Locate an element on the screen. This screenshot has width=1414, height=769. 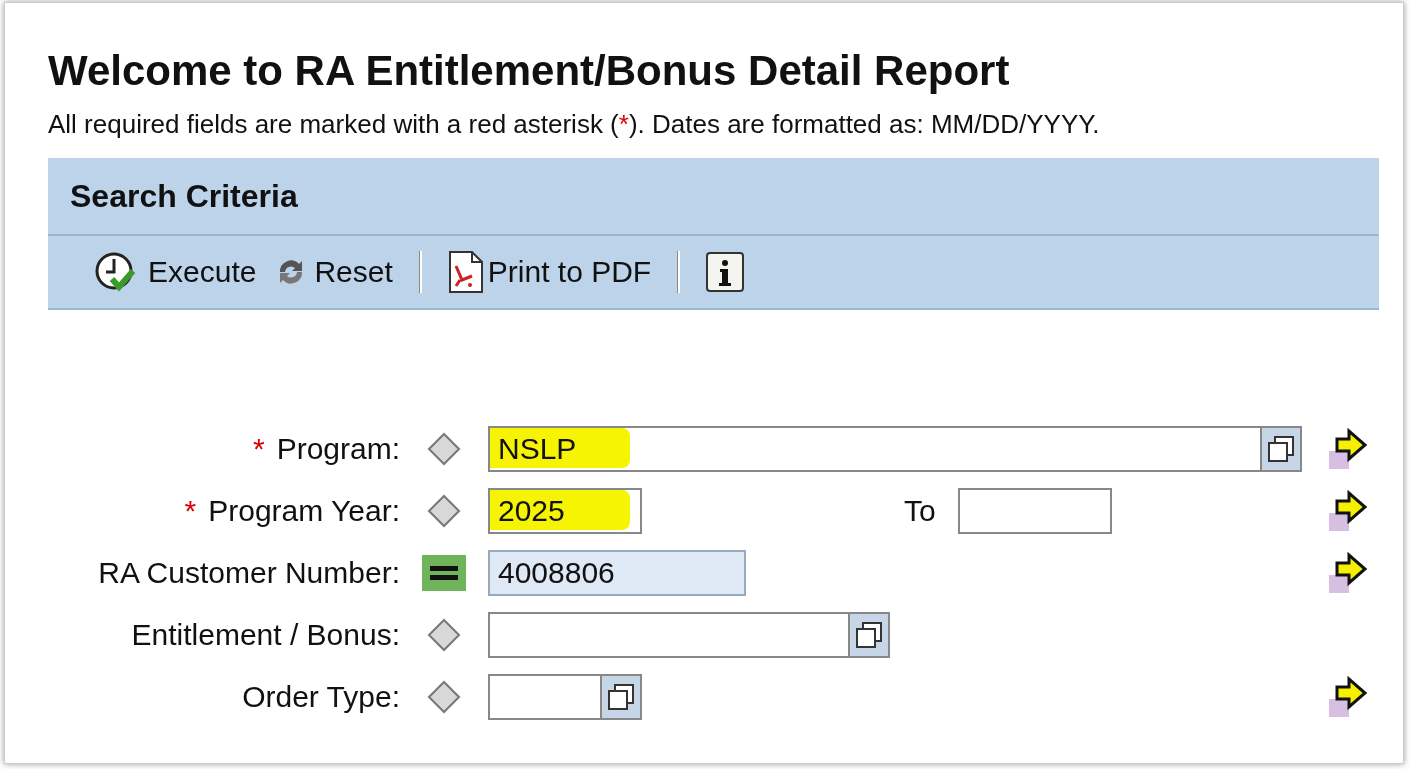
field-label: RA Customer Number: is located at coordinates (249, 572).